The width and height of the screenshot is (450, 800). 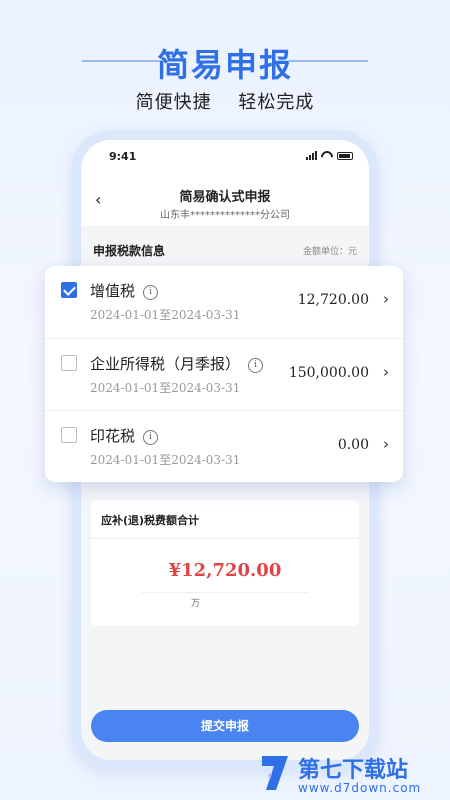 What do you see at coordinates (225, 101) in the screenshot?
I see `promo-subtitle: 简便快捷 轻松完成` at bounding box center [225, 101].